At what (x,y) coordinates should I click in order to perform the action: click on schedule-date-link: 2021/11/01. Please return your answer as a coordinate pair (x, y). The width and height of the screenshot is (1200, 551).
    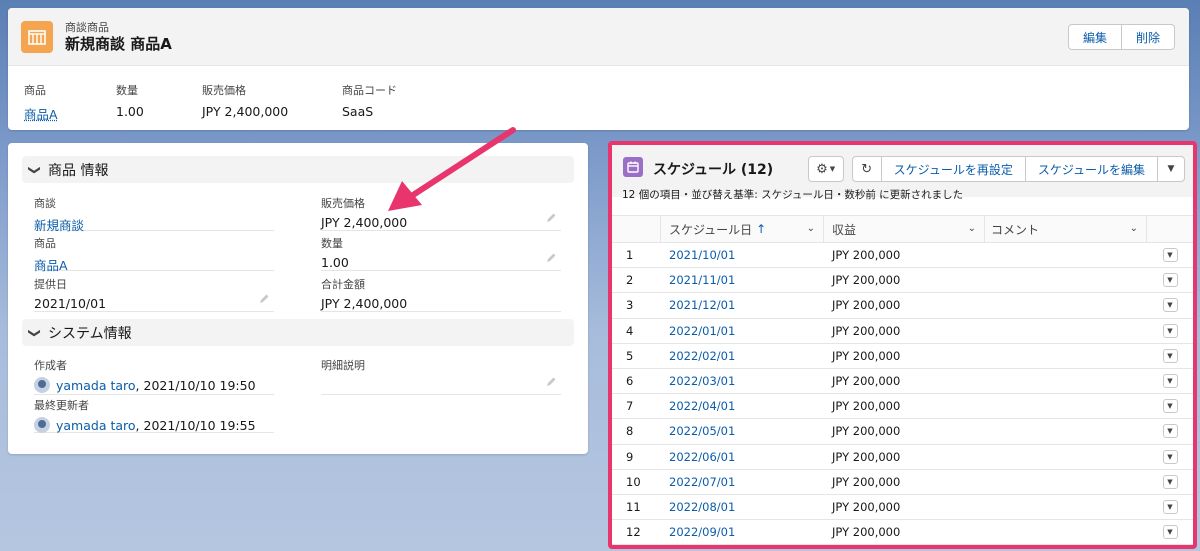
    Looking at the image, I should click on (742, 280).